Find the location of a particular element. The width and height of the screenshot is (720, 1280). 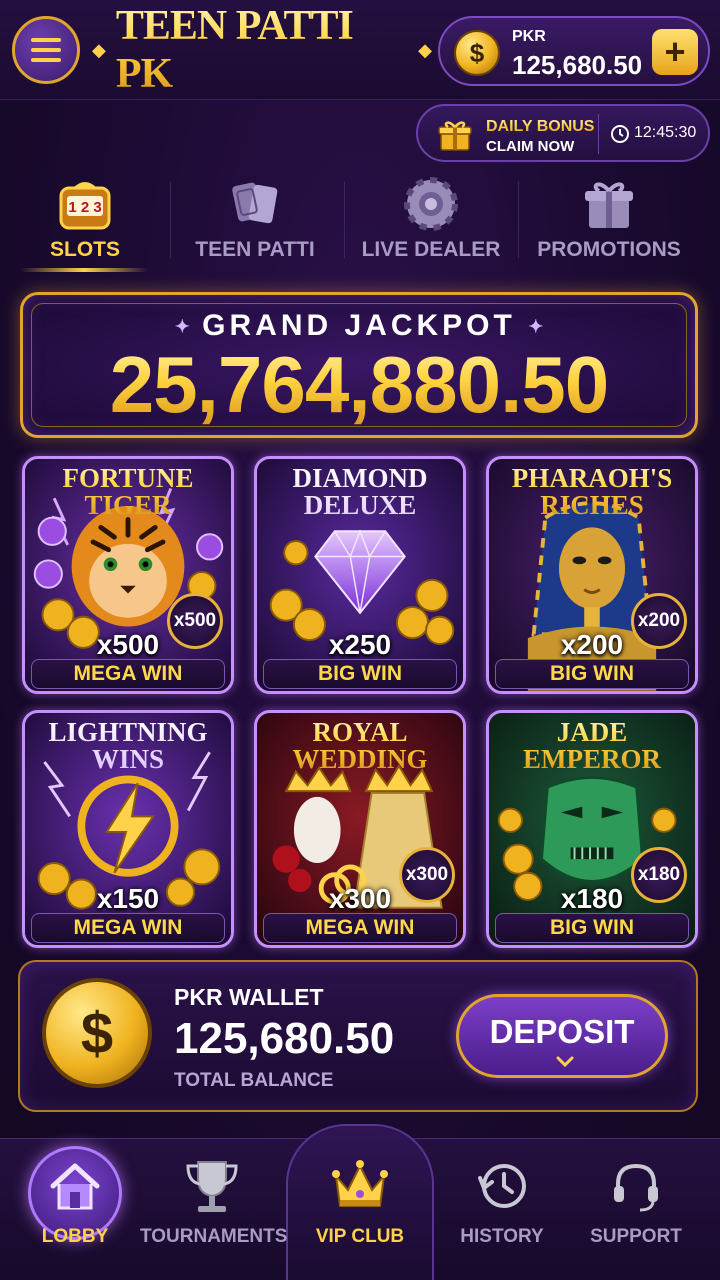

game-card-jade-emperor: JADE EMPEROR x180 x180 BIG WIN is located at coordinates (592, 829).